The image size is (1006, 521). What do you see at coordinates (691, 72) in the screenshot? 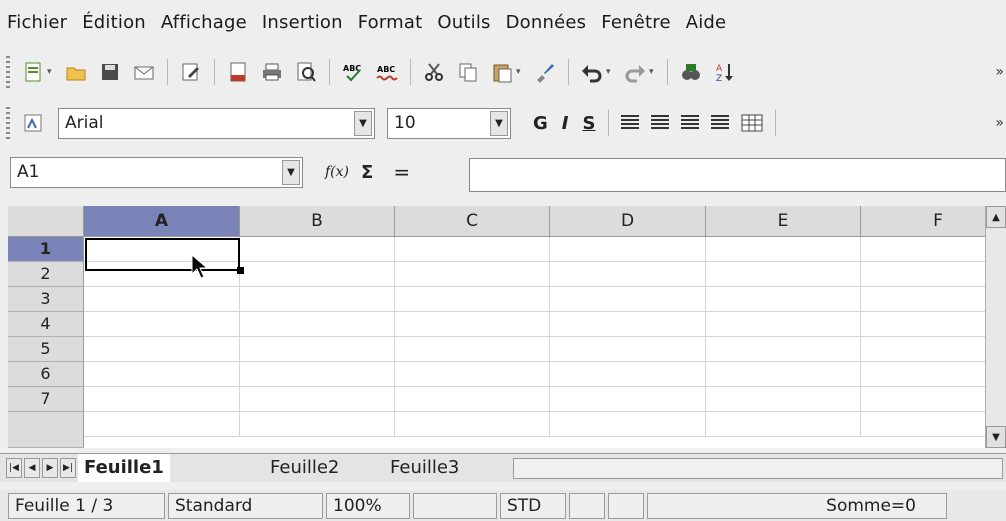
I see `navigator-icon` at bounding box center [691, 72].